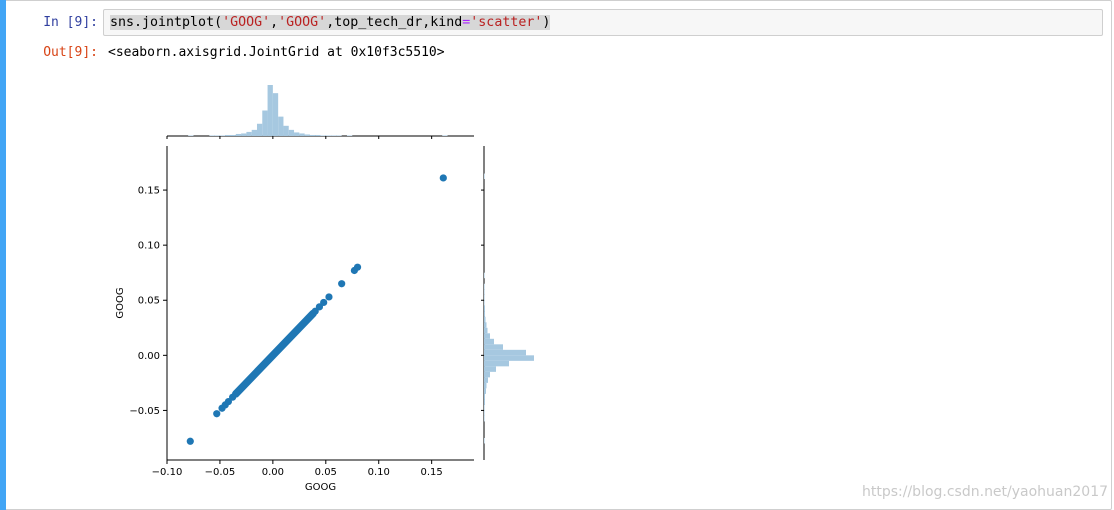 The height and width of the screenshot is (510, 1114). What do you see at coordinates (274, 353) in the screenshot?
I see `scatter-dense-band` at bounding box center [274, 353].